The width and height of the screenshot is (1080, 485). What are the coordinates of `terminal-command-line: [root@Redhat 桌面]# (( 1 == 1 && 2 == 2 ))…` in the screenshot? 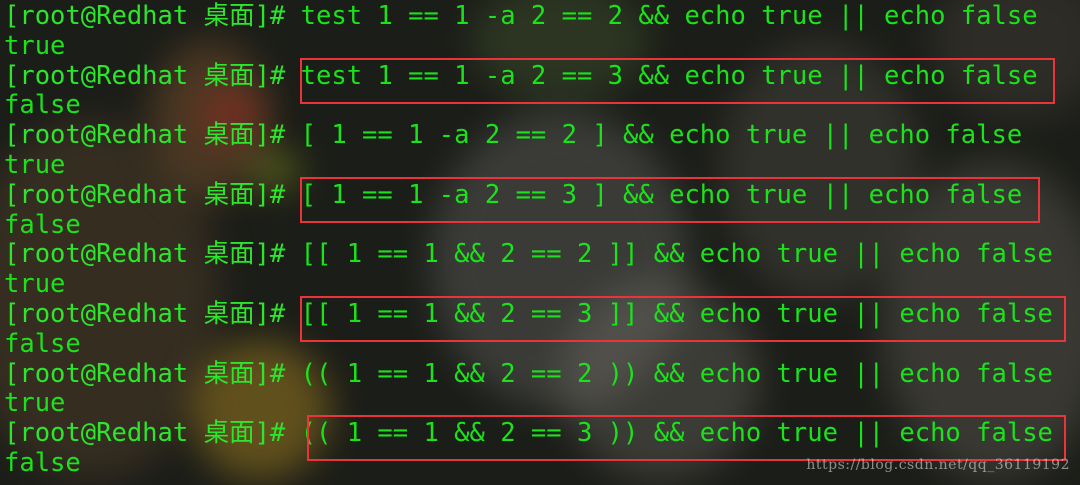 It's located at (542, 374).